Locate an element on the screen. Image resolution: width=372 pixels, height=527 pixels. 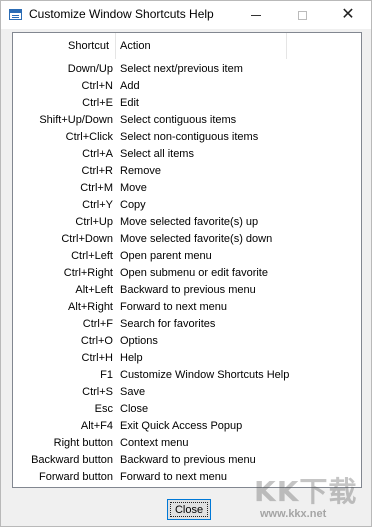
shortcut-key: Down/Up is located at coordinates (90, 69).